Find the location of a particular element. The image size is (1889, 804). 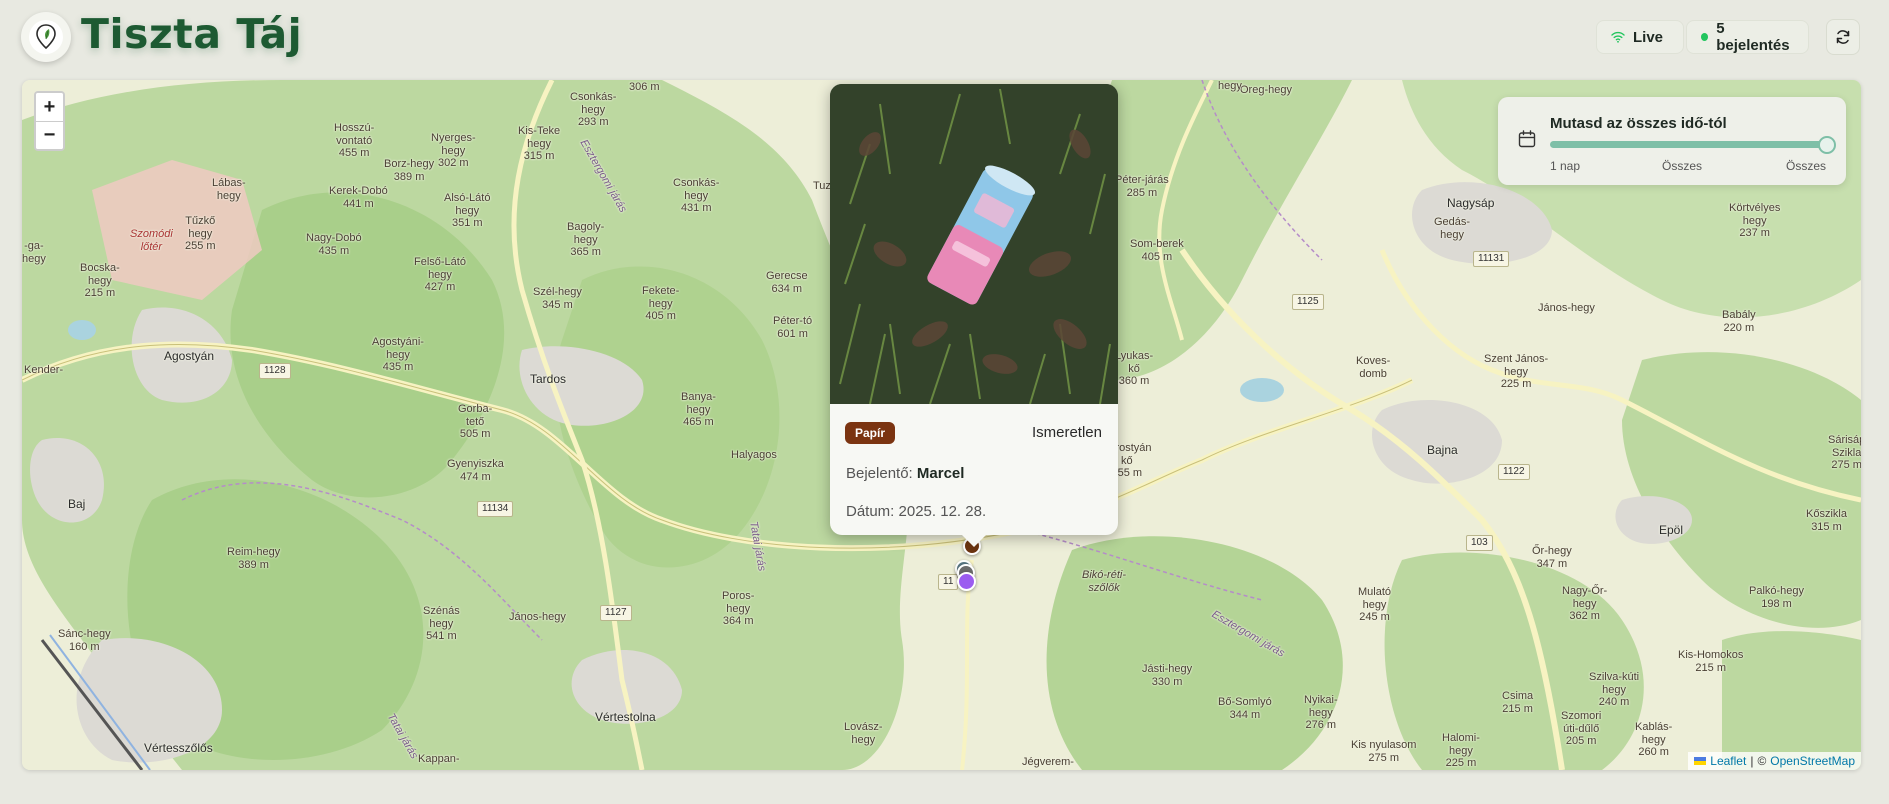

peak-label: Felső-Látó hegy 427 m is located at coordinates (440, 275).